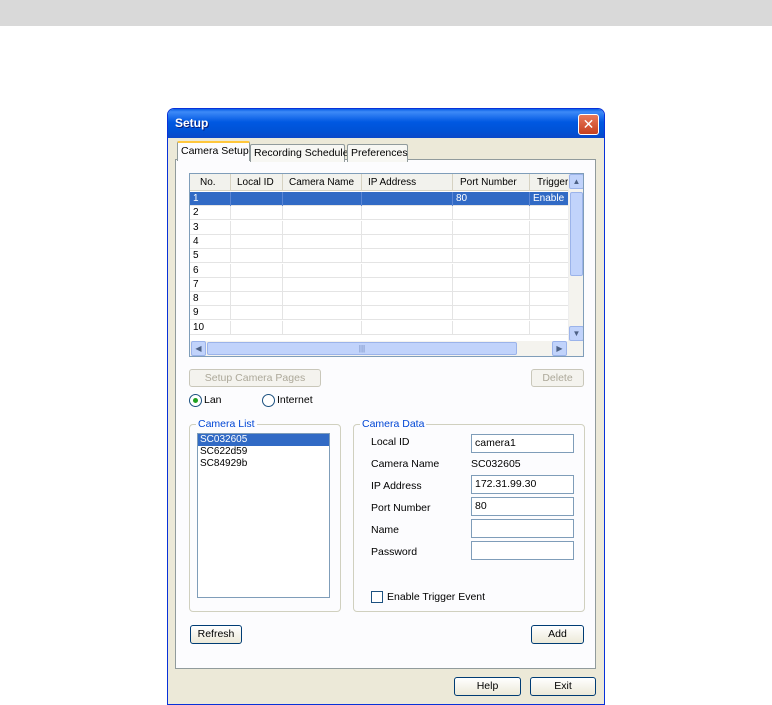 This screenshot has height=705, width=772. Describe the element at coordinates (401, 508) in the screenshot. I see `port-number-label: Port Number` at that location.